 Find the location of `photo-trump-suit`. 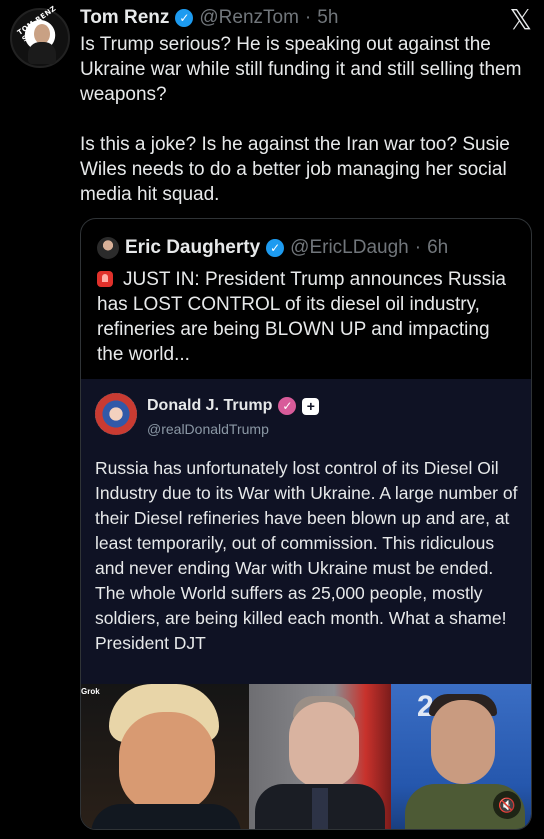

photo-trump-suit is located at coordinates (166, 816).